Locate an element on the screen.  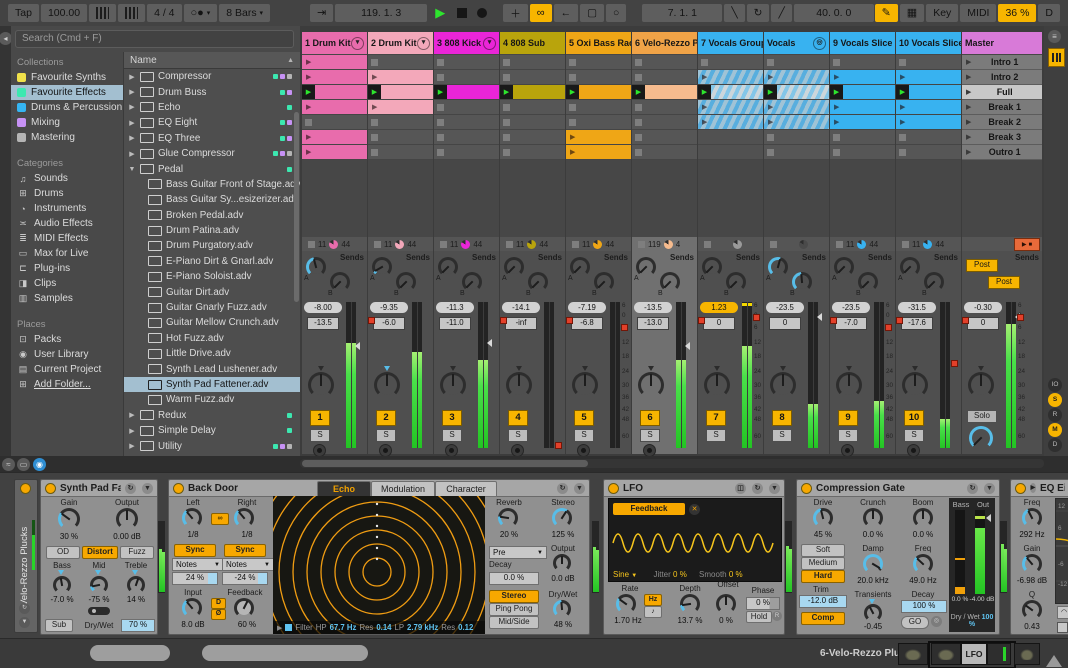
clip-play-button: ▶ is located at coordinates (770, 92).